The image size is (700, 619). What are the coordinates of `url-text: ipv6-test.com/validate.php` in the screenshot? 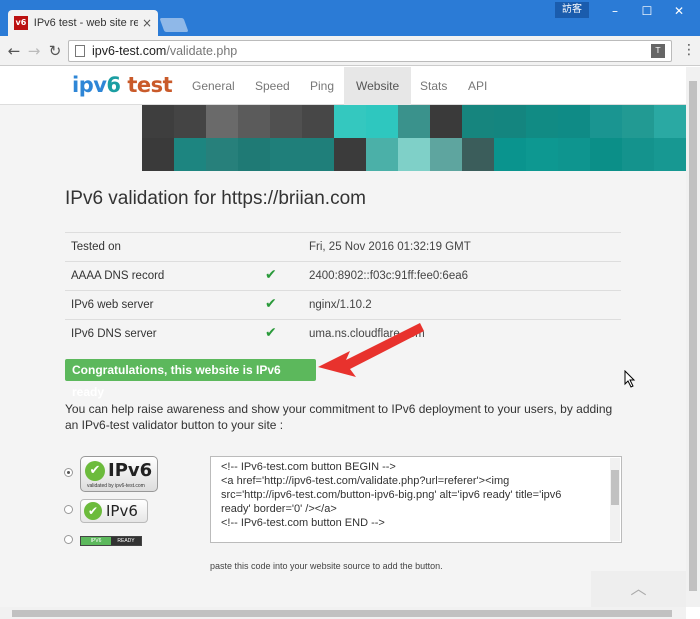 It's located at (164, 51).